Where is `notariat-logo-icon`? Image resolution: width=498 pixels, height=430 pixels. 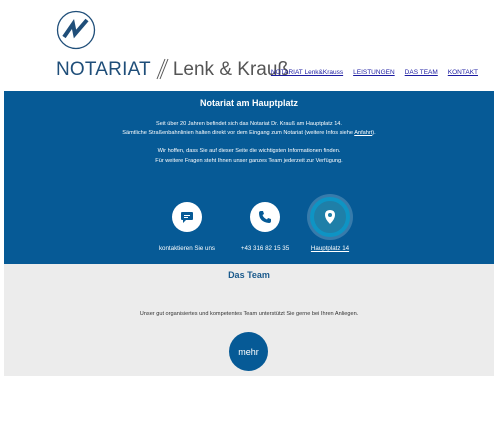
notariat-logo-icon is located at coordinates (76, 30).